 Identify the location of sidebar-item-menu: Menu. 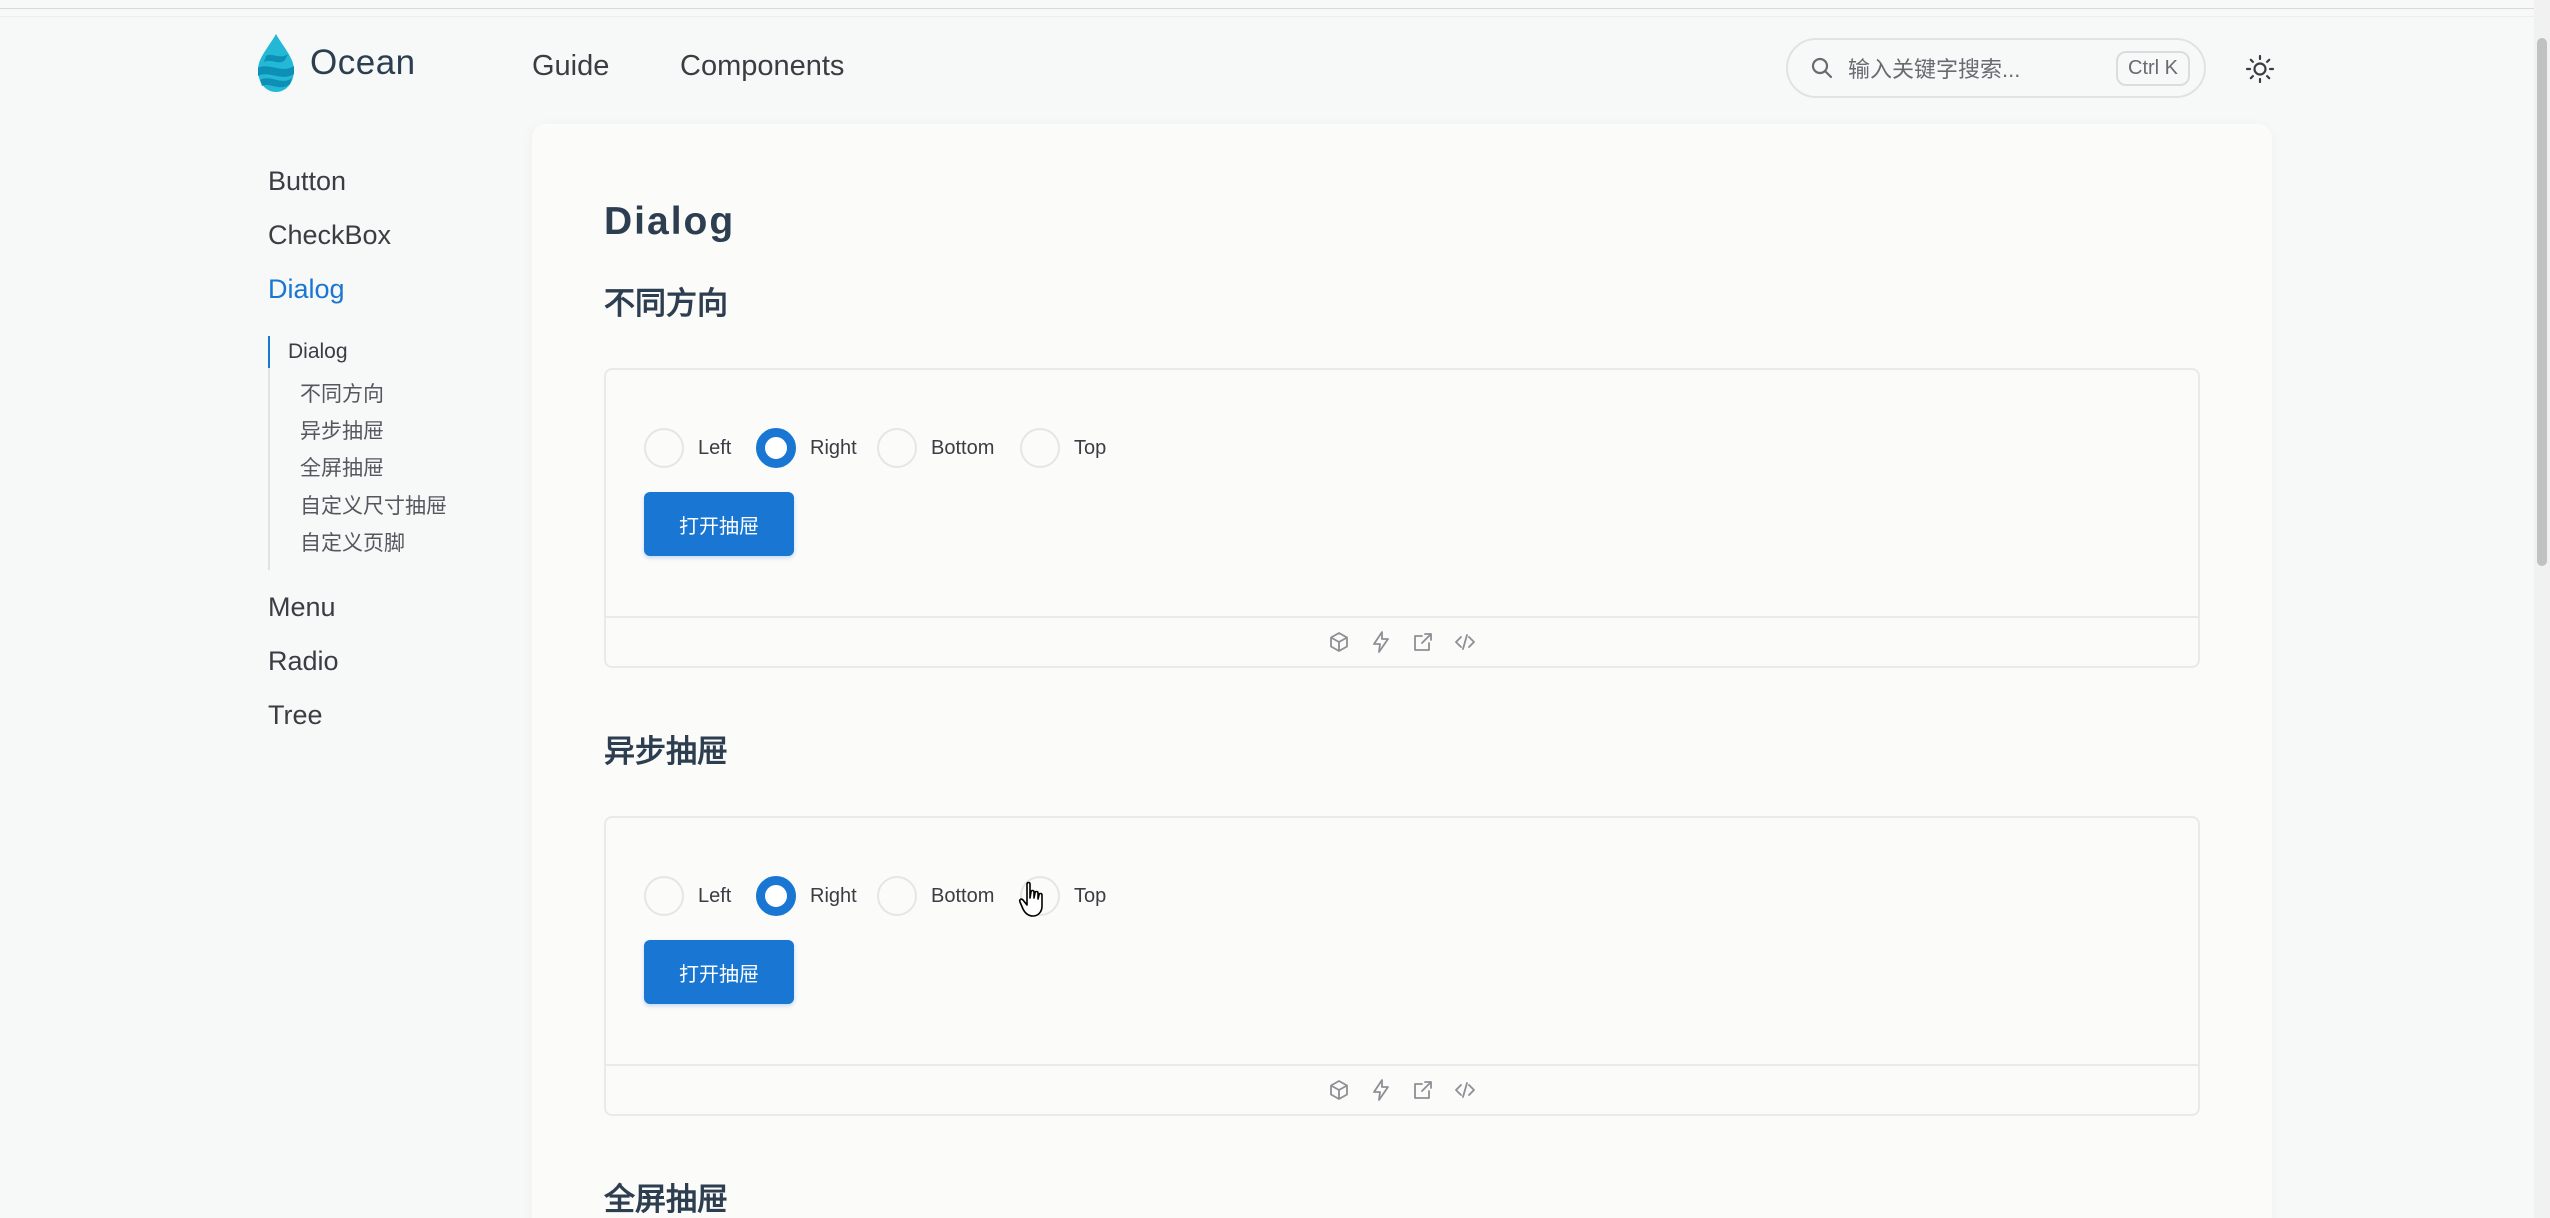
(302, 607).